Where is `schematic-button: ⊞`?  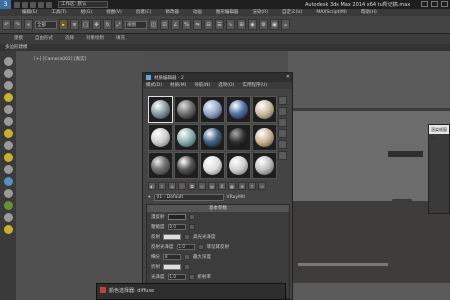
schematic-button: ⊞ is located at coordinates (241, 24).